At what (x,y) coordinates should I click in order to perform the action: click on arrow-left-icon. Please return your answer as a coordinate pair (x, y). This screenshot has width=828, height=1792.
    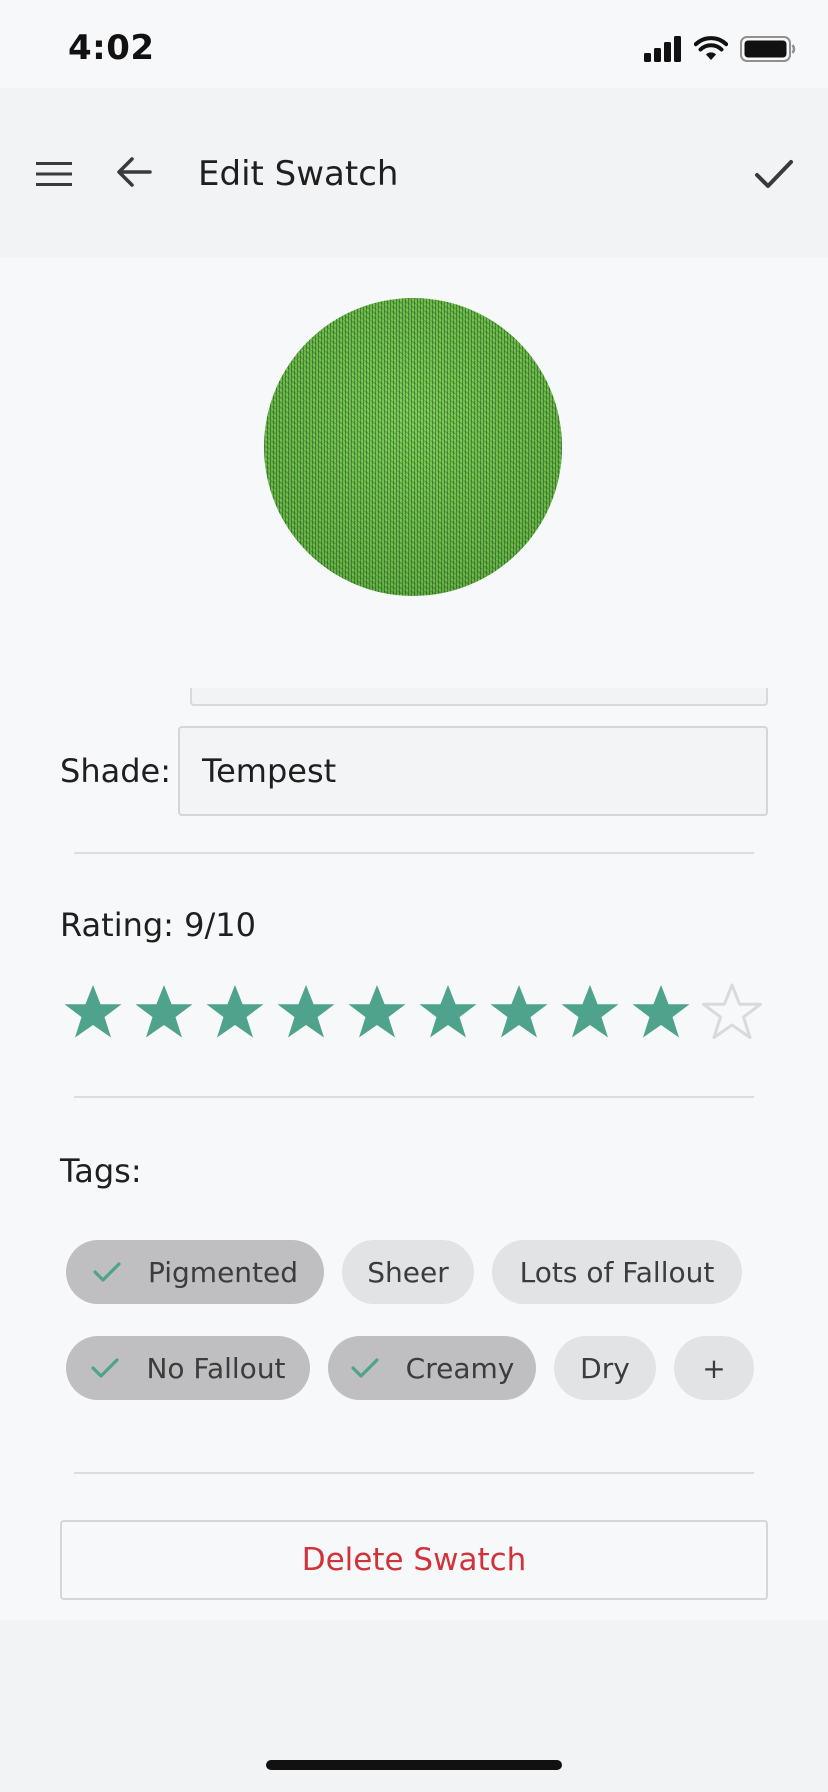
    Looking at the image, I should click on (134, 172).